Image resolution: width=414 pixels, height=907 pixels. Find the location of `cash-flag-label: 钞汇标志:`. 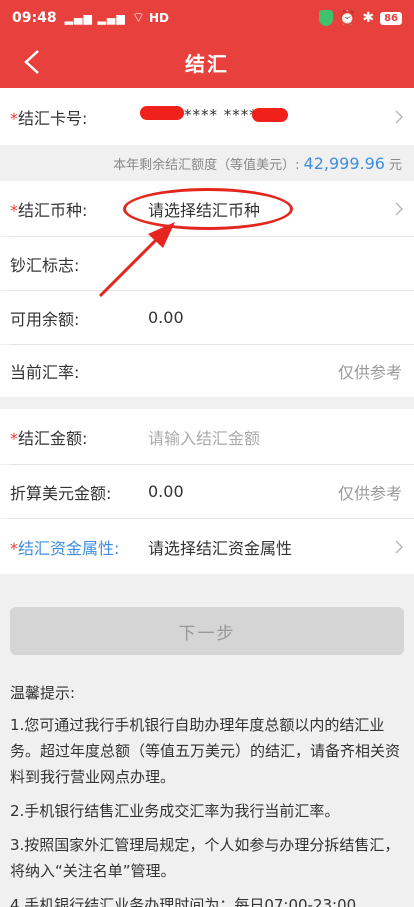

cash-flag-label: 钞汇标志: is located at coordinates (45, 265).